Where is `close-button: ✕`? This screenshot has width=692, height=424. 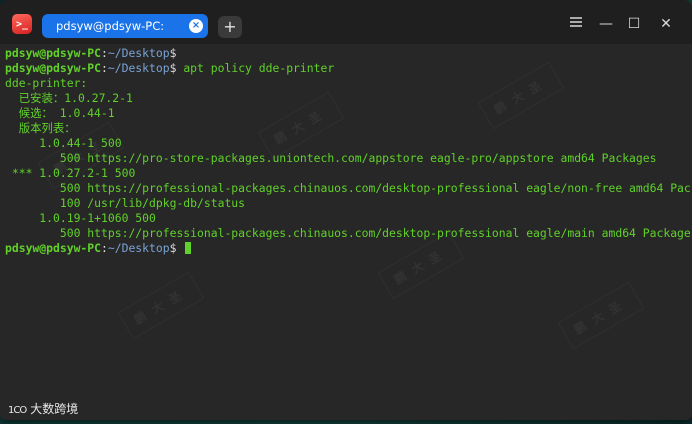
close-button: ✕ is located at coordinates (666, 26).